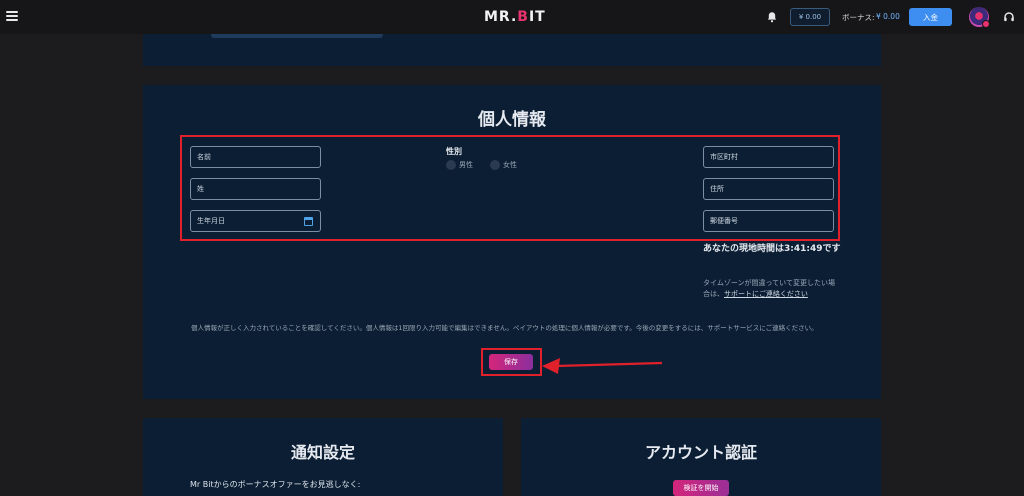  I want to click on birth-date-placeholder: 生年月日, so click(211, 221).